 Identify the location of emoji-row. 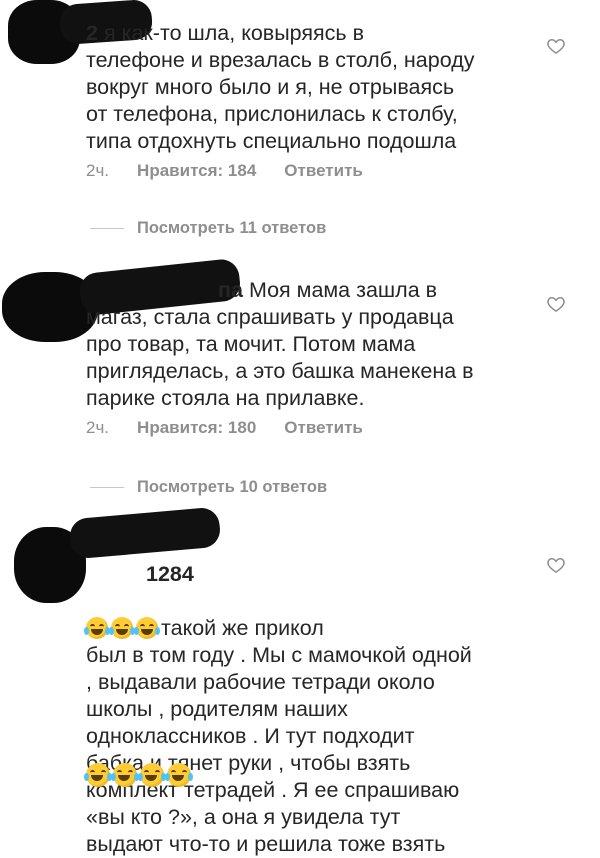
(122, 615).